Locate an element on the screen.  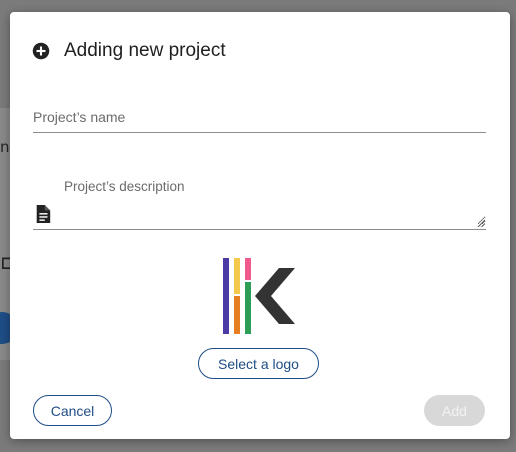
kanban-logo is located at coordinates (259, 296).